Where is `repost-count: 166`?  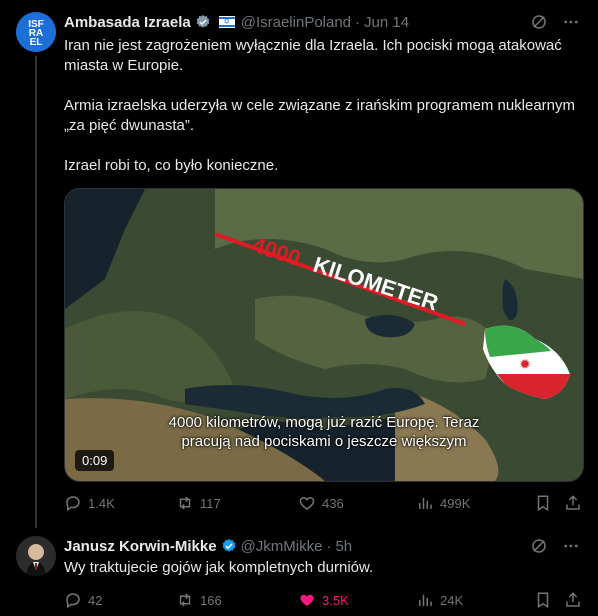 repost-count: 166 is located at coordinates (211, 600).